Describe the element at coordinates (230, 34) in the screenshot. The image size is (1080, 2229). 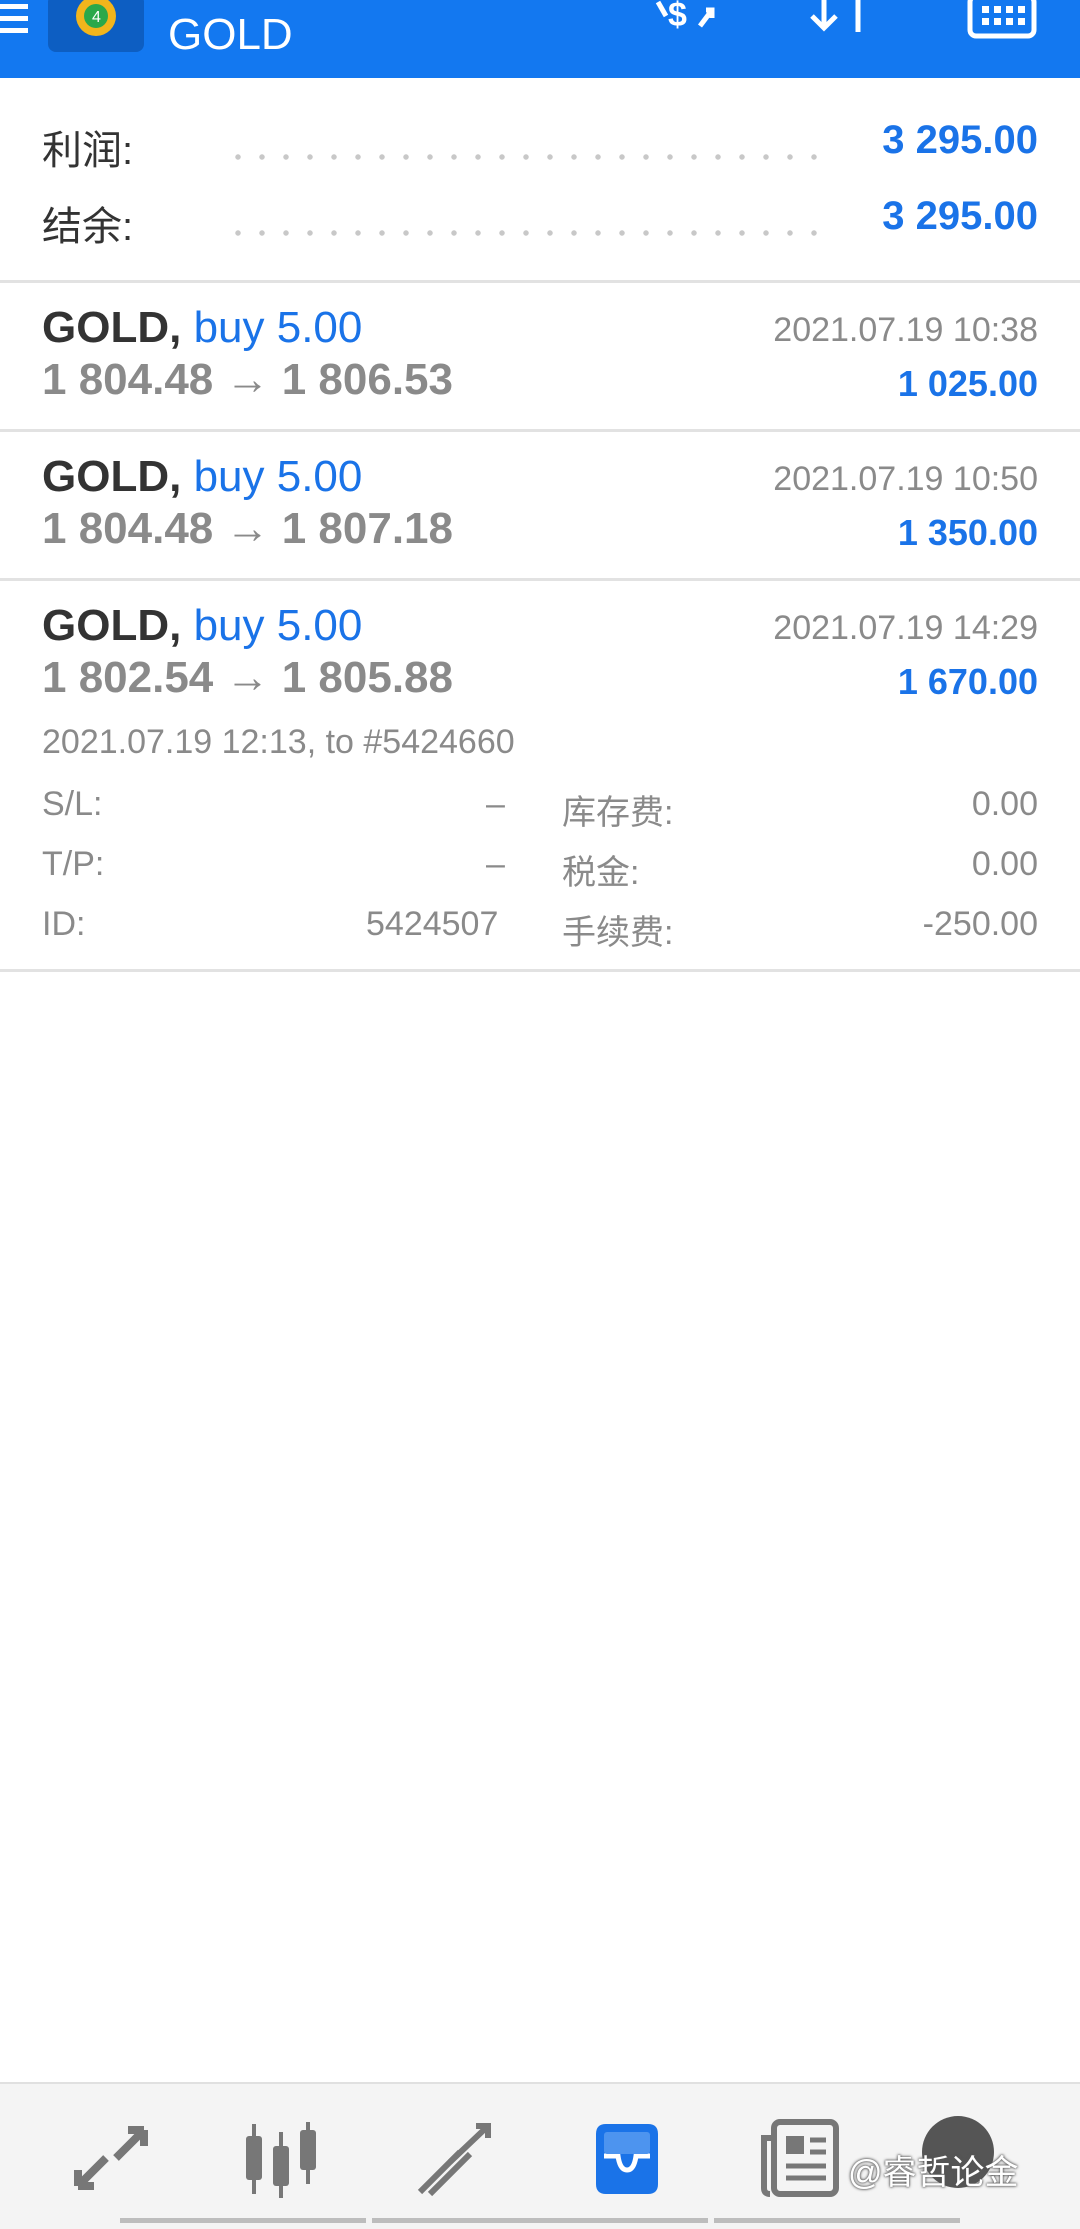
I see `page-title: GOLD` at that location.